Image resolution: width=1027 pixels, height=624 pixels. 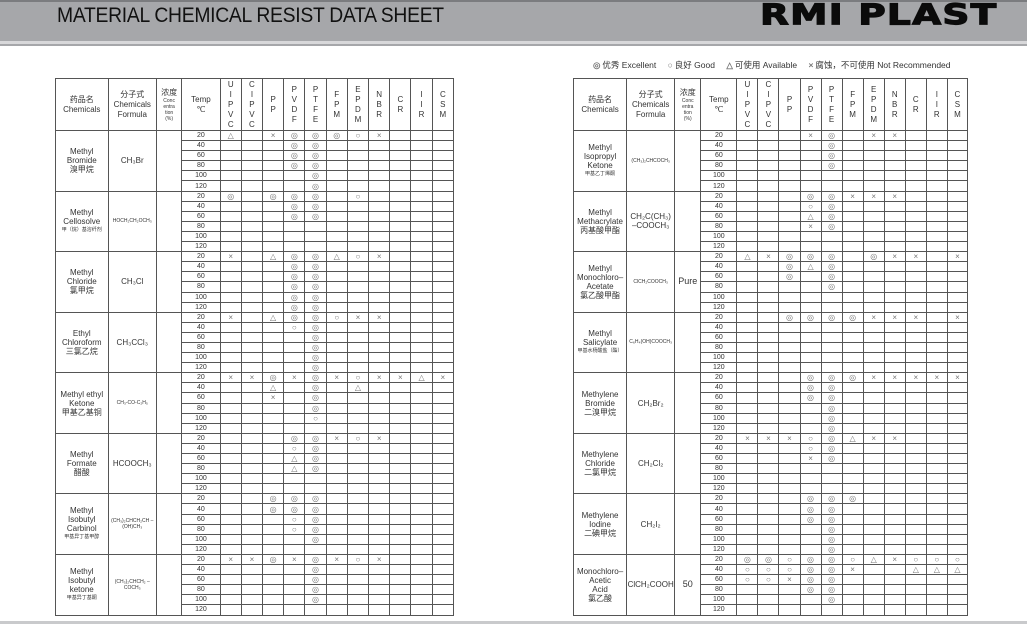 What do you see at coordinates (82, 394) in the screenshot?
I see `chemical-name-en: Methyl ethyl` at bounding box center [82, 394].